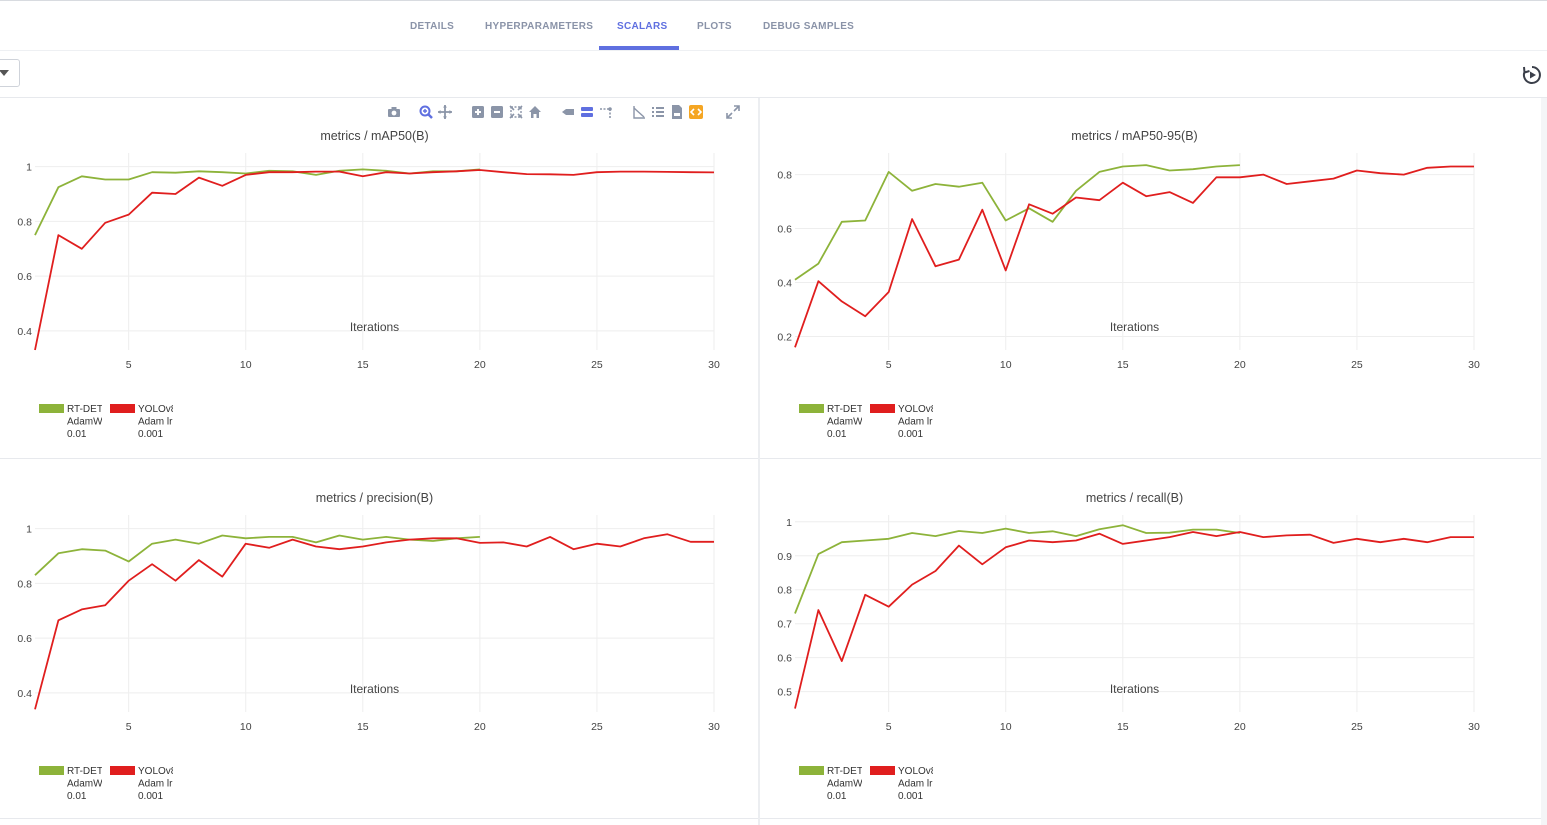 This screenshot has width=1547, height=825. I want to click on y-tick-label: 0.7, so click(784, 625).